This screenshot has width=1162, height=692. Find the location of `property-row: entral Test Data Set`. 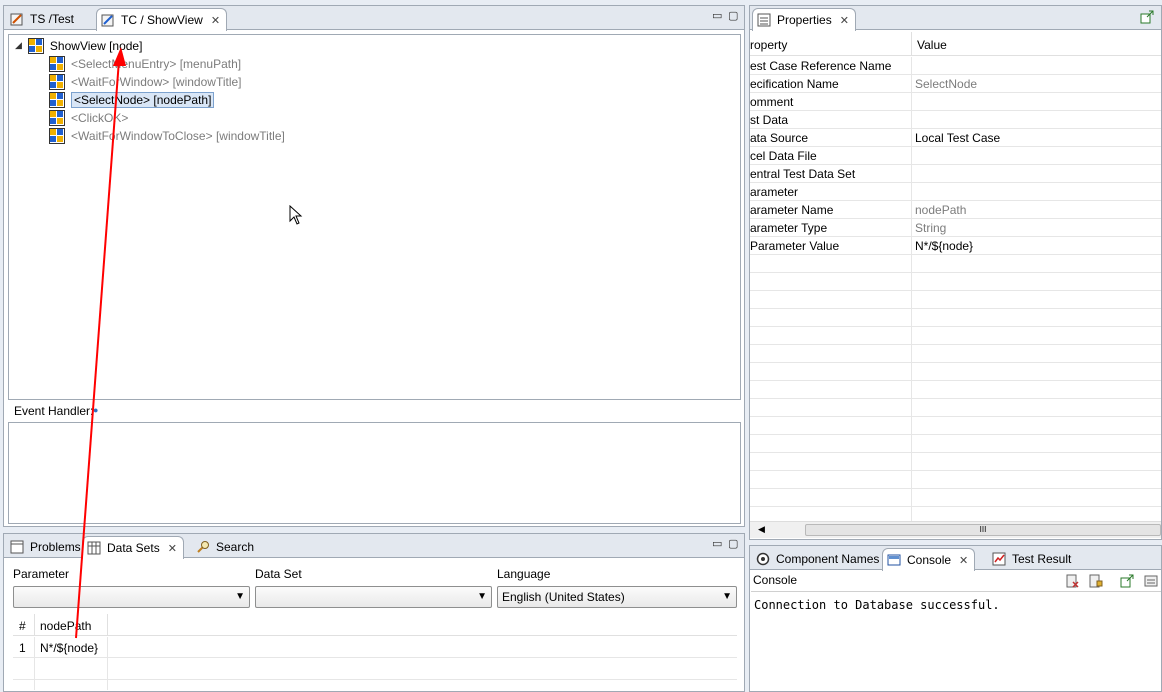

property-row: entral Test Data Set is located at coordinates (955, 174).